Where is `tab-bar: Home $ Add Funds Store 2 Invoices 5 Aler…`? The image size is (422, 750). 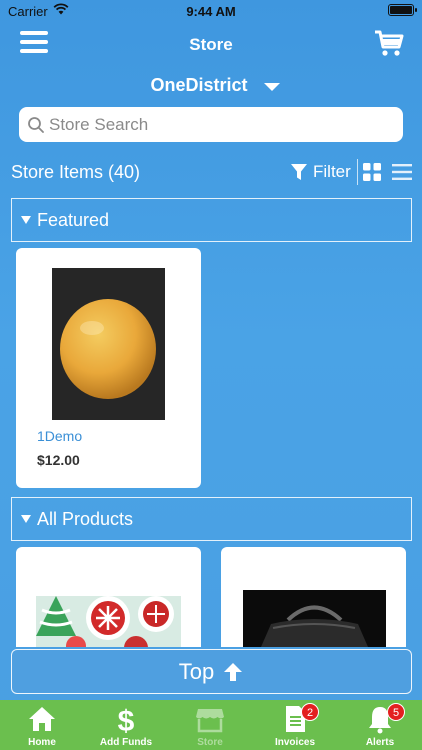 tab-bar: Home $ Add Funds Store 2 Invoices 5 Aler… is located at coordinates (211, 725).